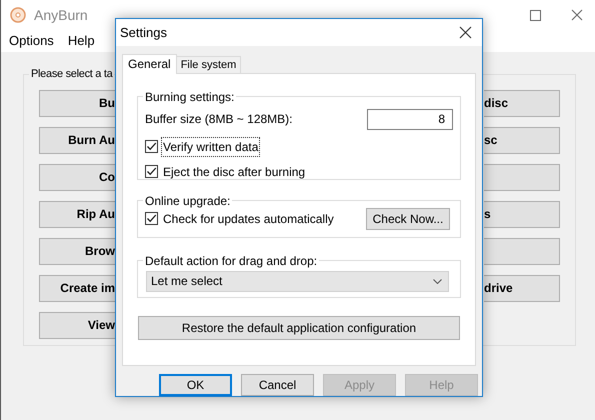 The width and height of the screenshot is (595, 420). What do you see at coordinates (248, 218) in the screenshot?
I see `checkbox-label: Check for updates automatically` at bounding box center [248, 218].